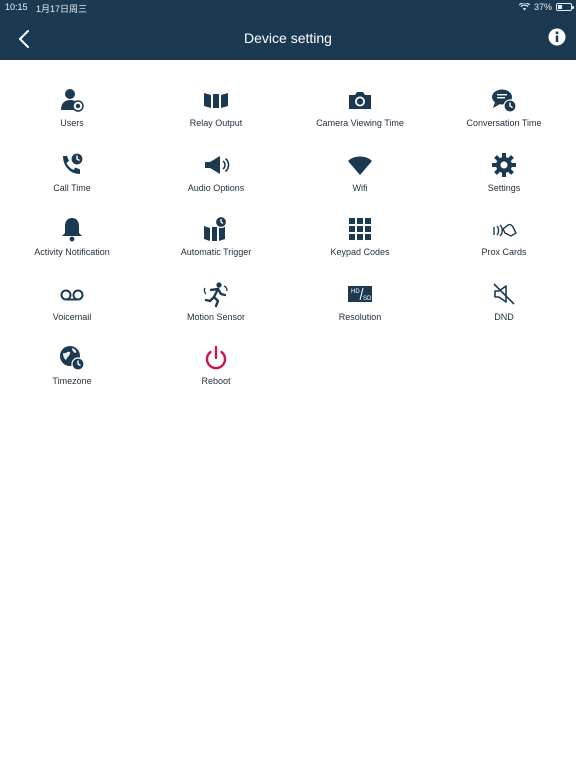 The image size is (576, 768). What do you see at coordinates (367, 299) in the screenshot?
I see `svg-text: SD` at bounding box center [367, 299].